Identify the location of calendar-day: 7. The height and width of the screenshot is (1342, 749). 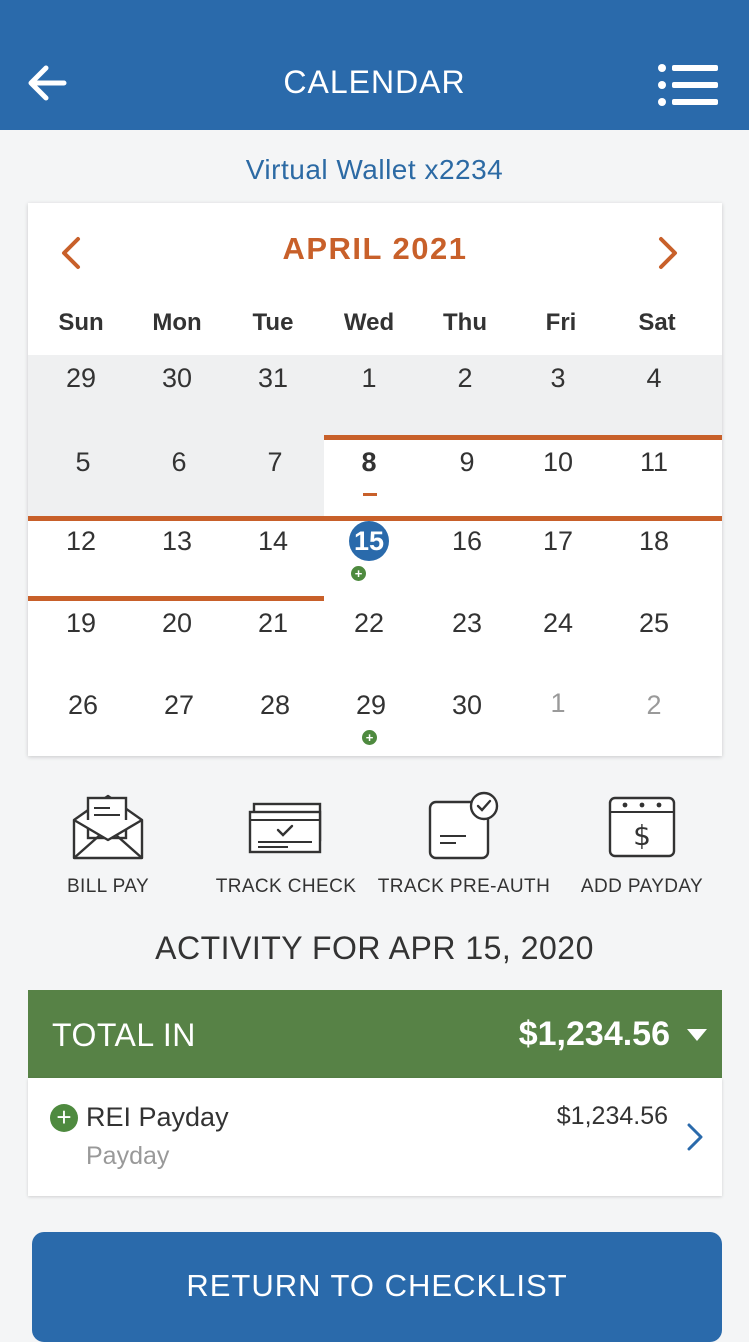
(275, 462).